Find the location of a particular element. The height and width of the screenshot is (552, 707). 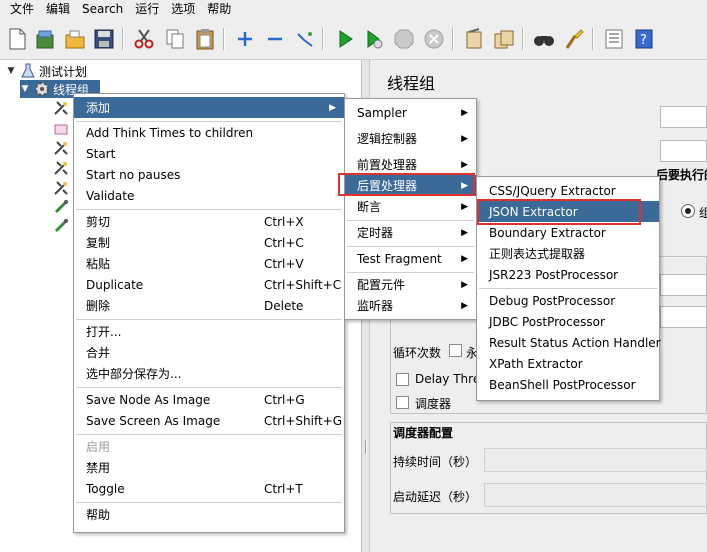

menu-item-duplicate: Duplicate Ctrl+Shift+C is located at coordinates (209, 284).